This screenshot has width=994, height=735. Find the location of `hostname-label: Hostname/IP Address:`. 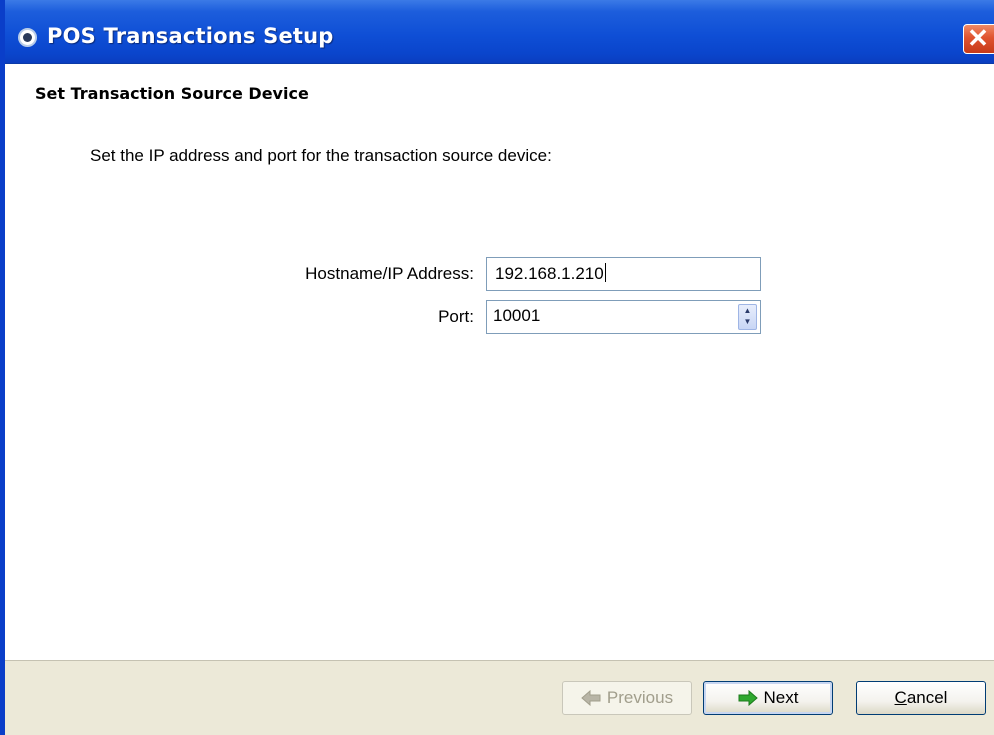

hostname-label: Hostname/IP Address: is located at coordinates (389, 273).